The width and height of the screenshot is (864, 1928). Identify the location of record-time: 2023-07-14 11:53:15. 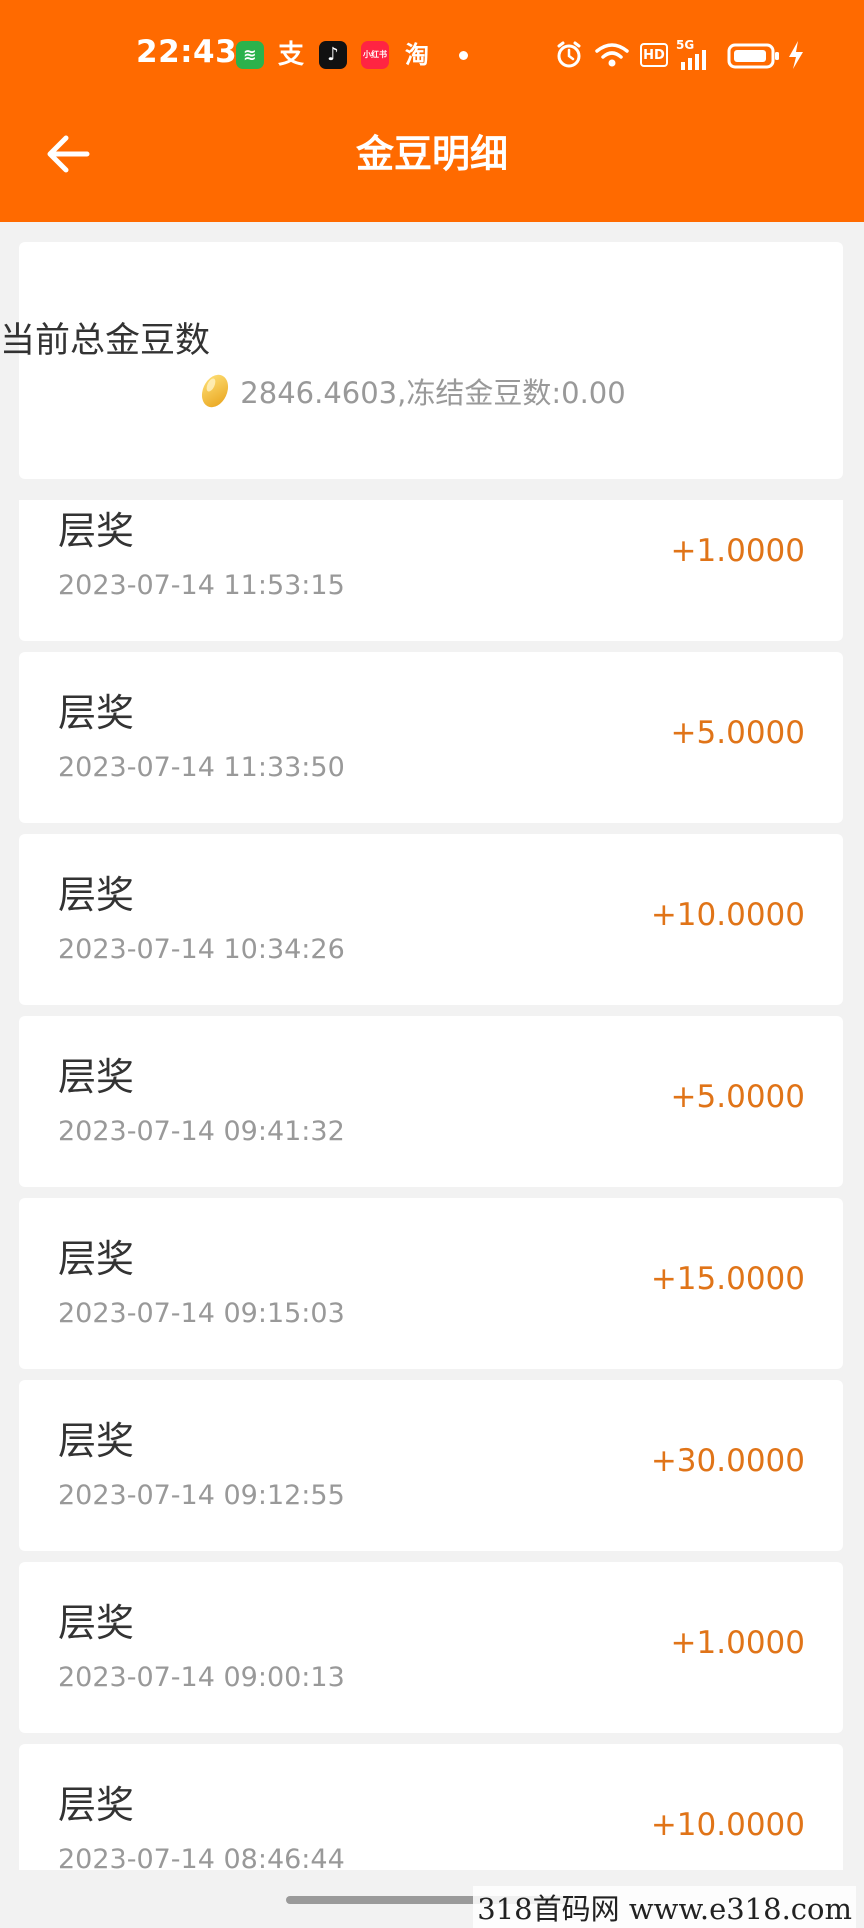
(201, 585).